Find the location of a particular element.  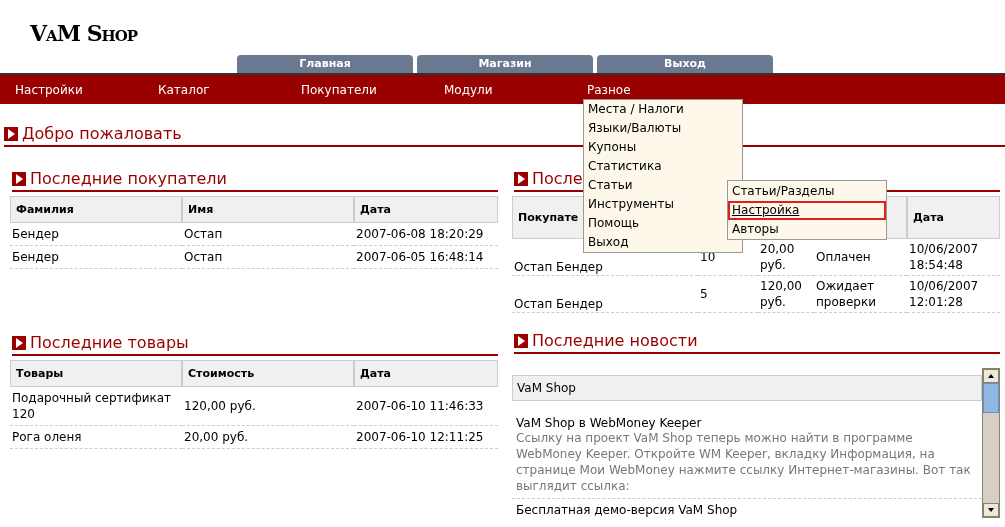

table-cell: 2007-06-10 11:46:33 is located at coordinates (426, 406).